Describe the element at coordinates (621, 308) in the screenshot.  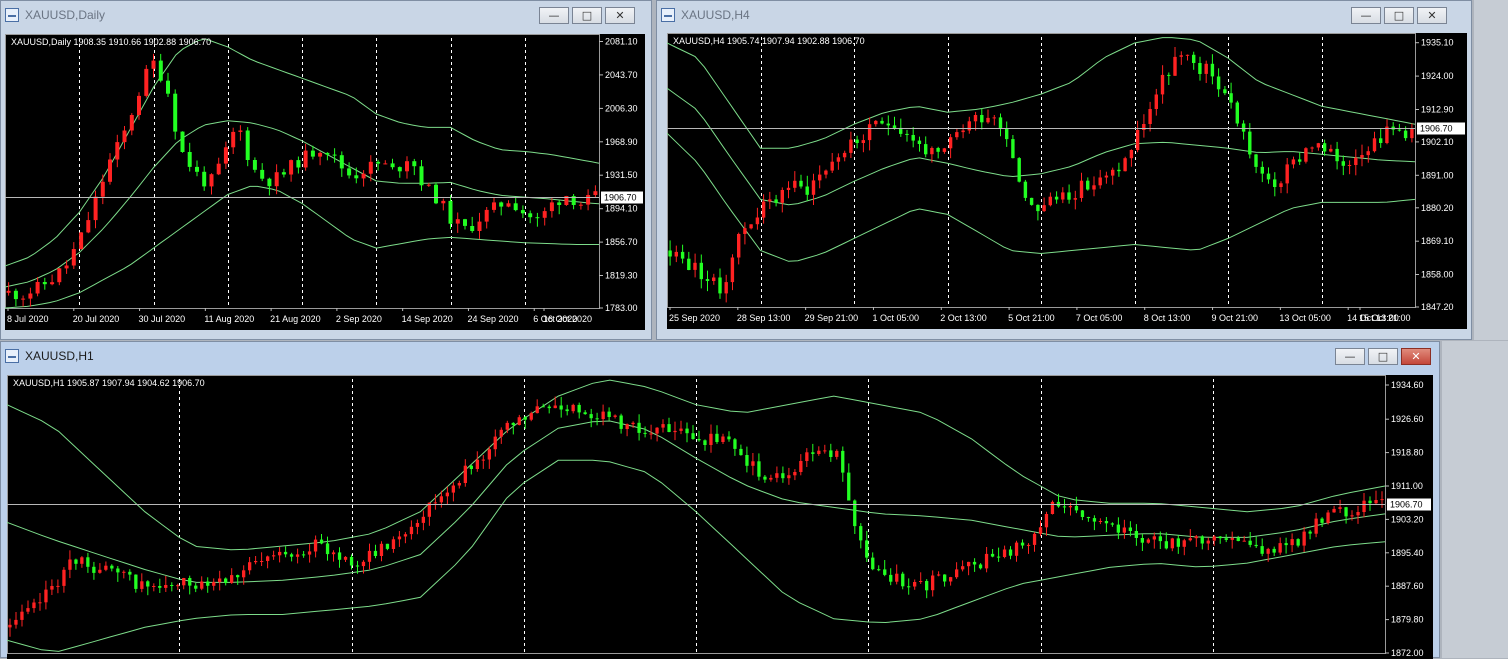
I see `y-axis-label: 1783.00` at that location.